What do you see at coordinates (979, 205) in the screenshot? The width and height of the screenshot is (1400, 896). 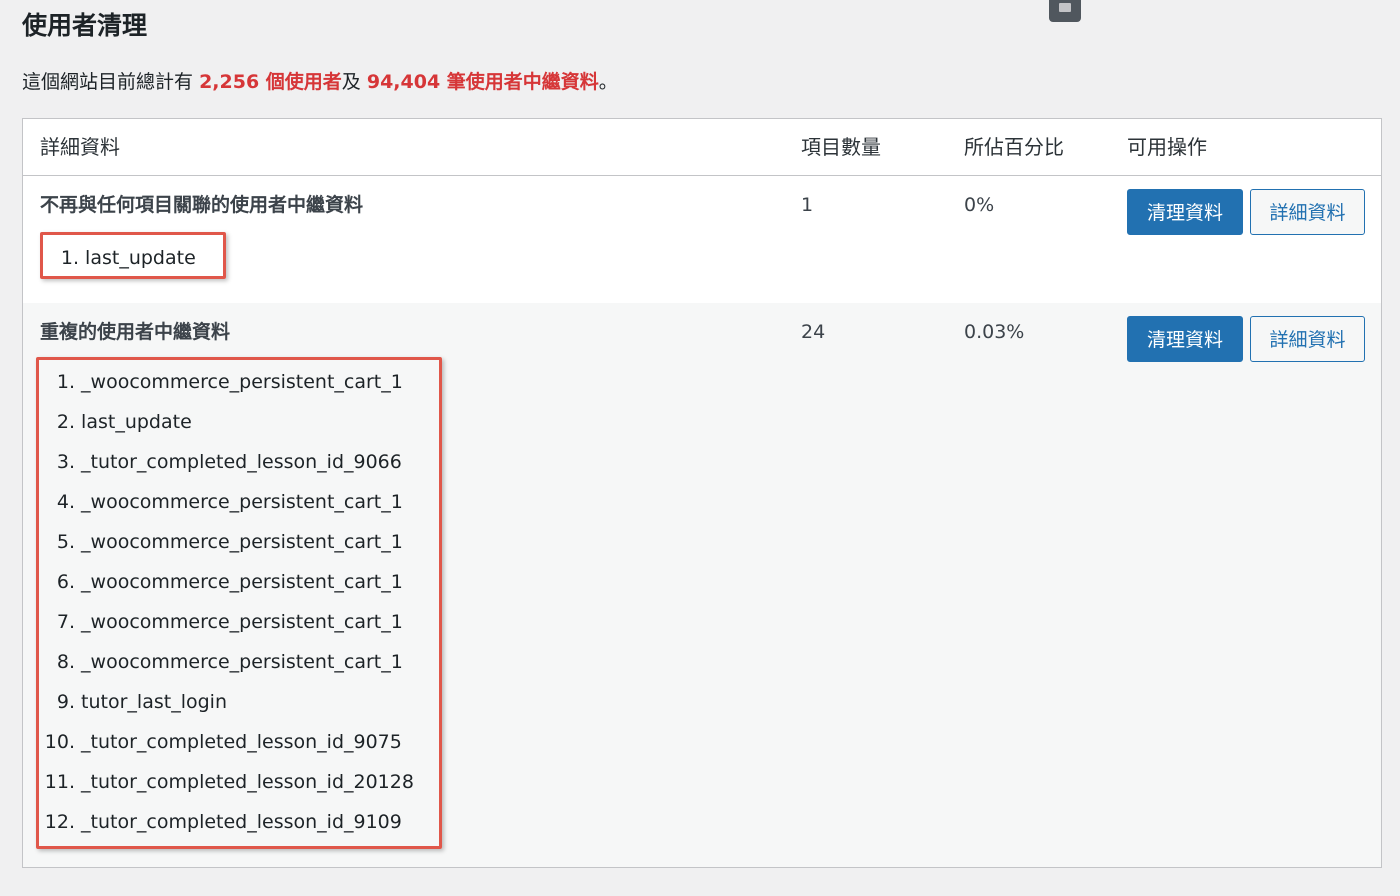 I see `row-percent: 0%` at bounding box center [979, 205].